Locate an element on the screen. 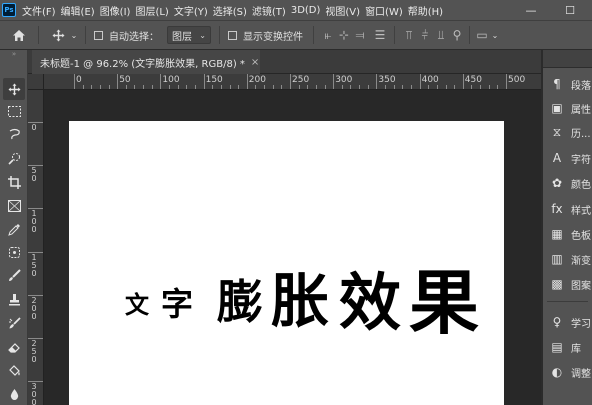 This screenshot has height=405, width=592. maximize-button: ☐ is located at coordinates (570, 10).